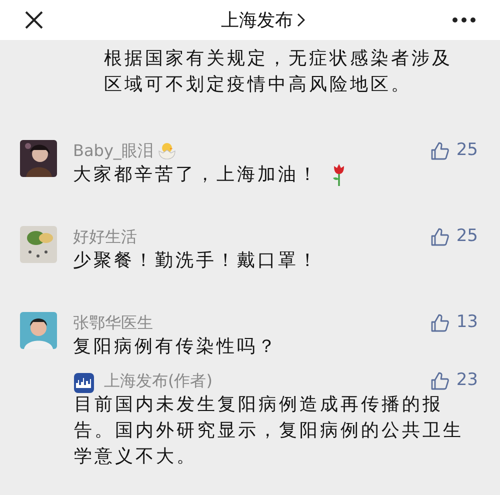  I want to click on comment-text: 少聚餐！勤洗手！戴口罩！, so click(196, 261).